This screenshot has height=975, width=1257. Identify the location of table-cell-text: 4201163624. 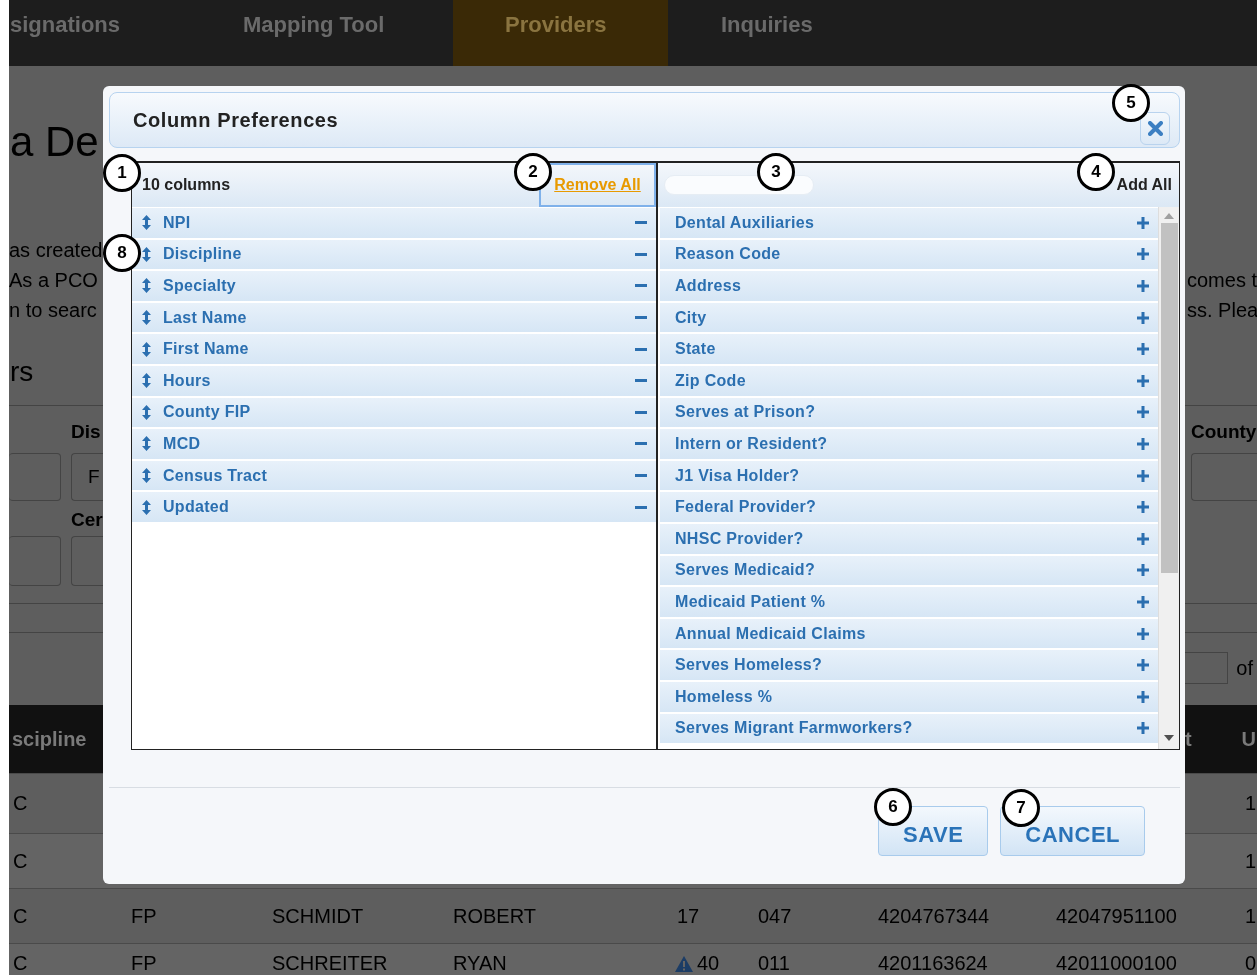
(933, 963).